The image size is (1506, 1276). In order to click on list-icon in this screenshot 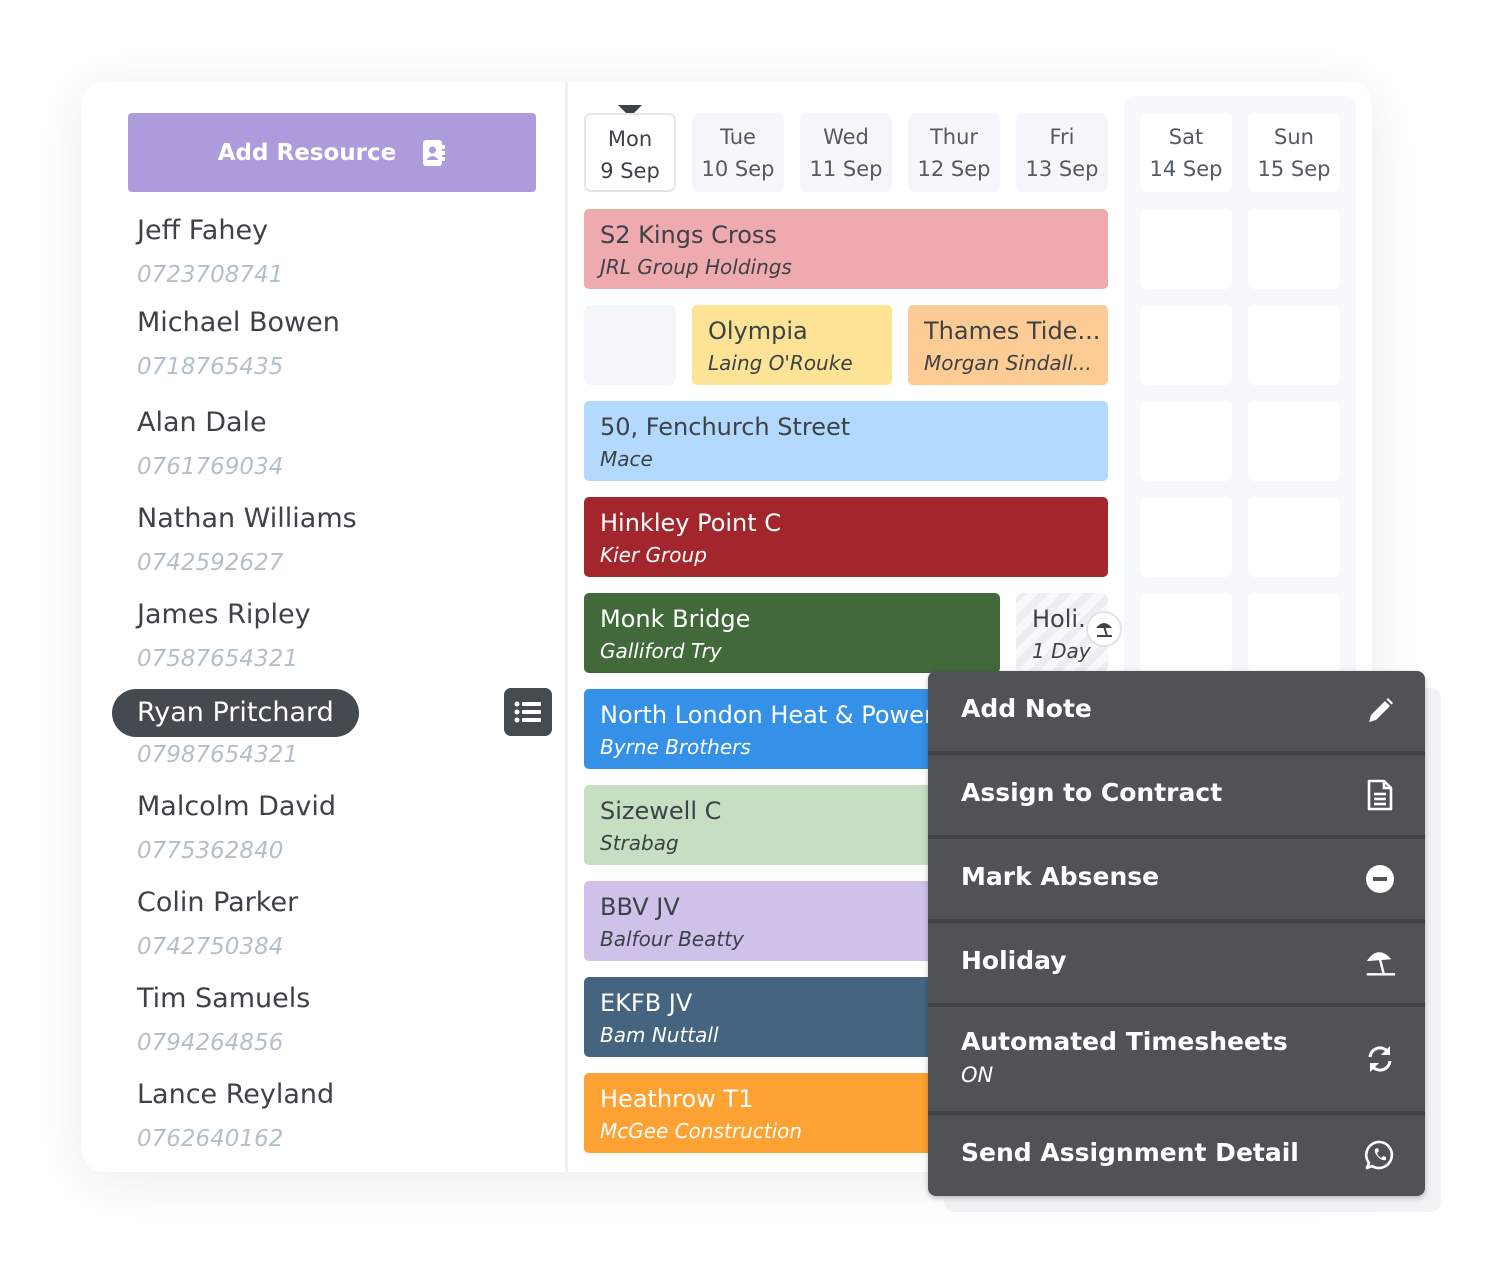, I will do `click(527, 712)`.